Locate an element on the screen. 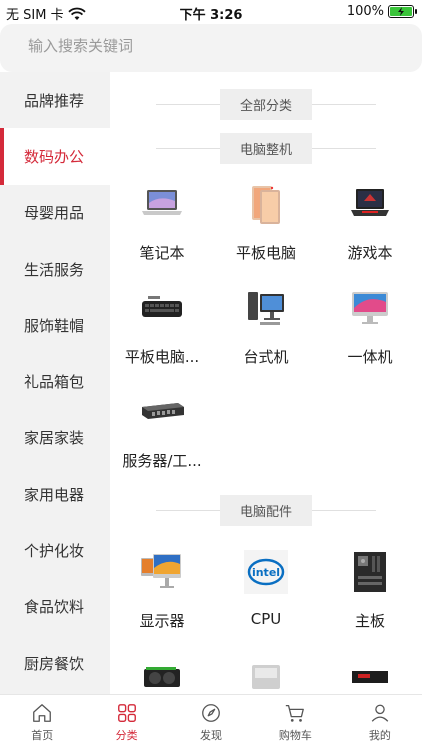  category-item-motherboard: 主板 is located at coordinates (370, 590).